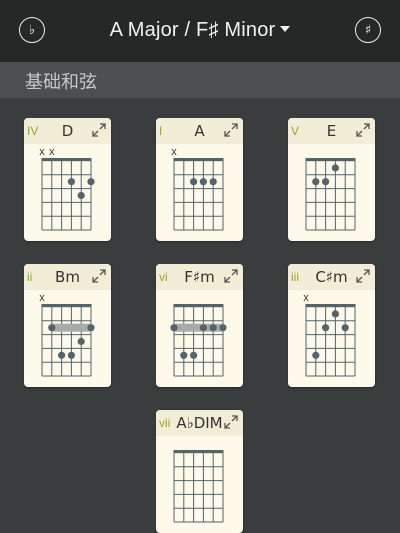  I want to click on section-header: 基础和弦, so click(200, 80).